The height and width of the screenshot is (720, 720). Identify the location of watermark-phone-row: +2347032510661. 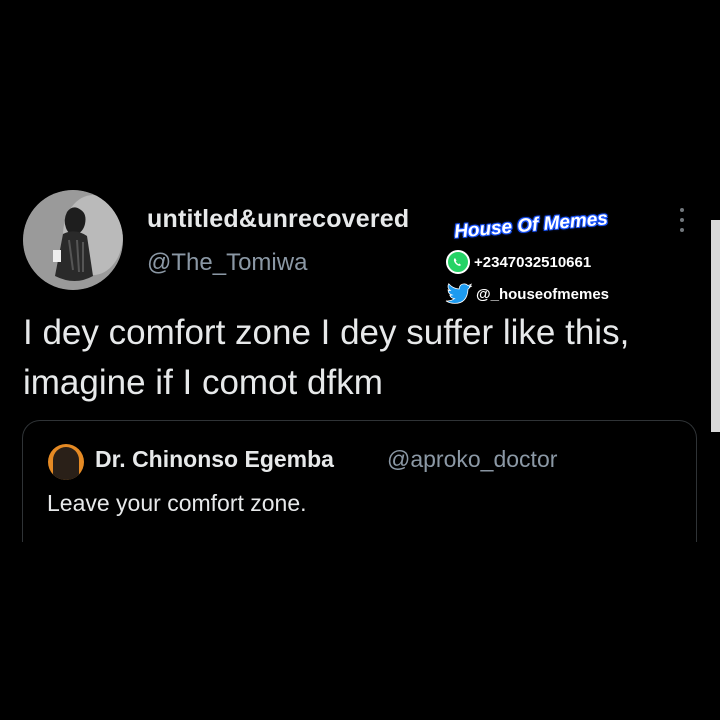
(518, 262).